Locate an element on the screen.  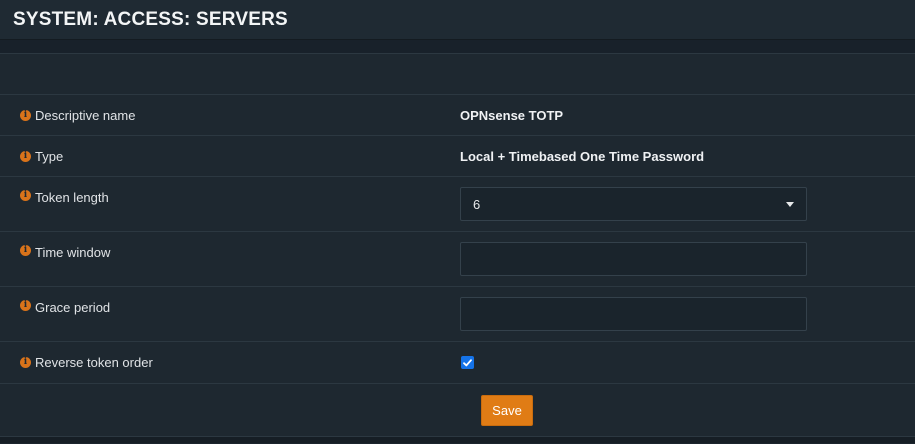
reverse-token-order-label-cell: i Reverse token order is located at coordinates (230, 362).